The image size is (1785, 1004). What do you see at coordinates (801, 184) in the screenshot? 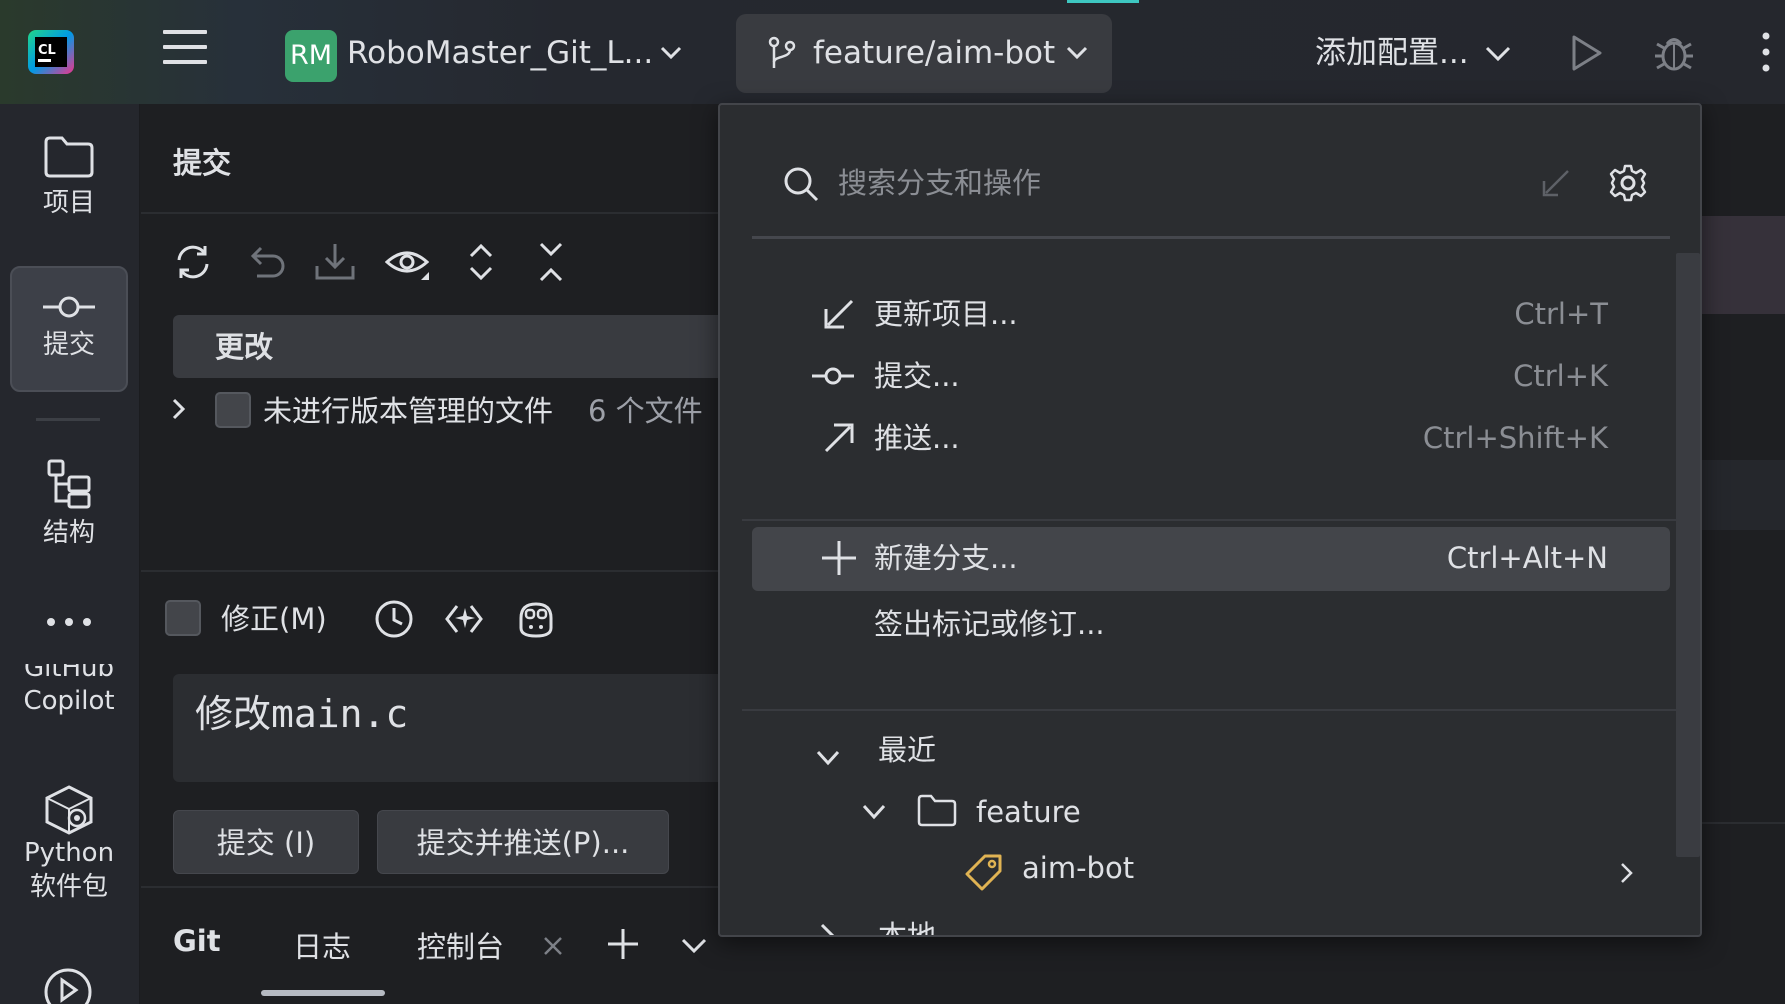
I see `search-icon` at bounding box center [801, 184].